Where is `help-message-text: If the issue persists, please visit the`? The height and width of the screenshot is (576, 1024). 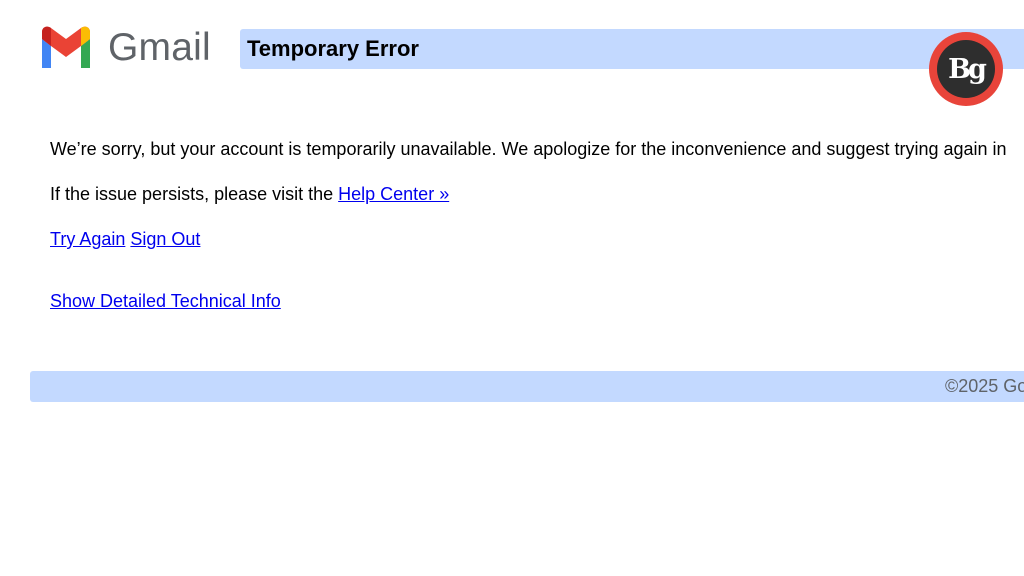
help-message-text: If the issue persists, please visit the is located at coordinates (194, 194).